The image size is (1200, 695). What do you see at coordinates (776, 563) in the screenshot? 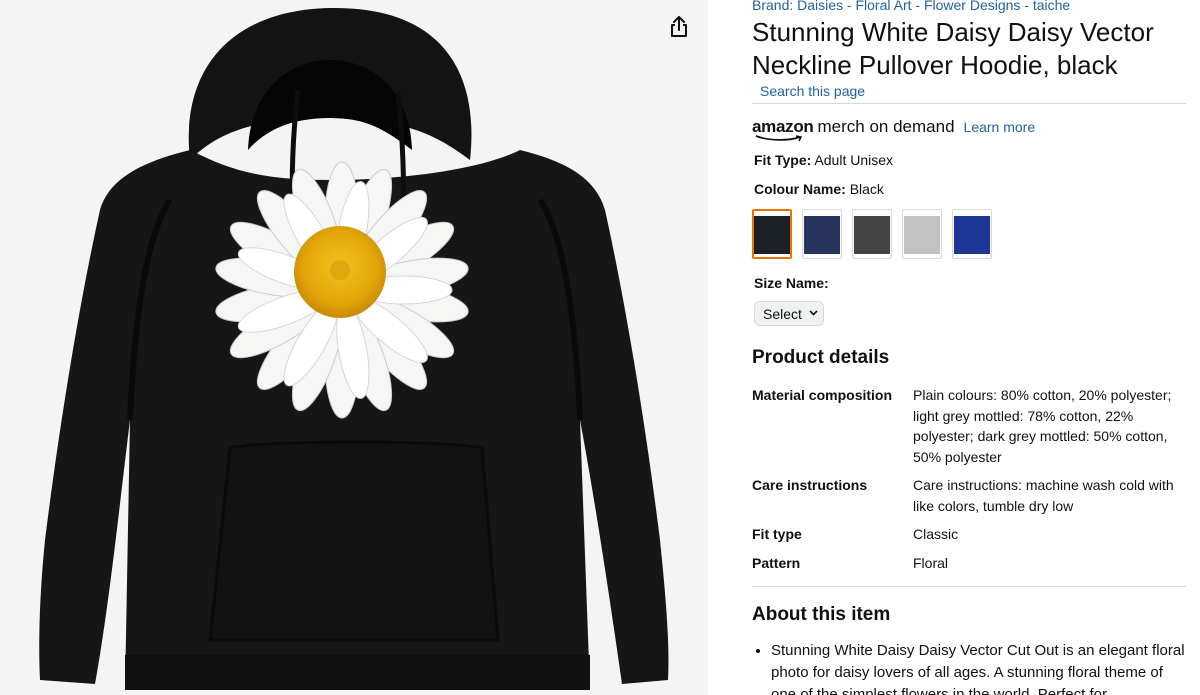
I see `spec-key: Pattern` at bounding box center [776, 563].